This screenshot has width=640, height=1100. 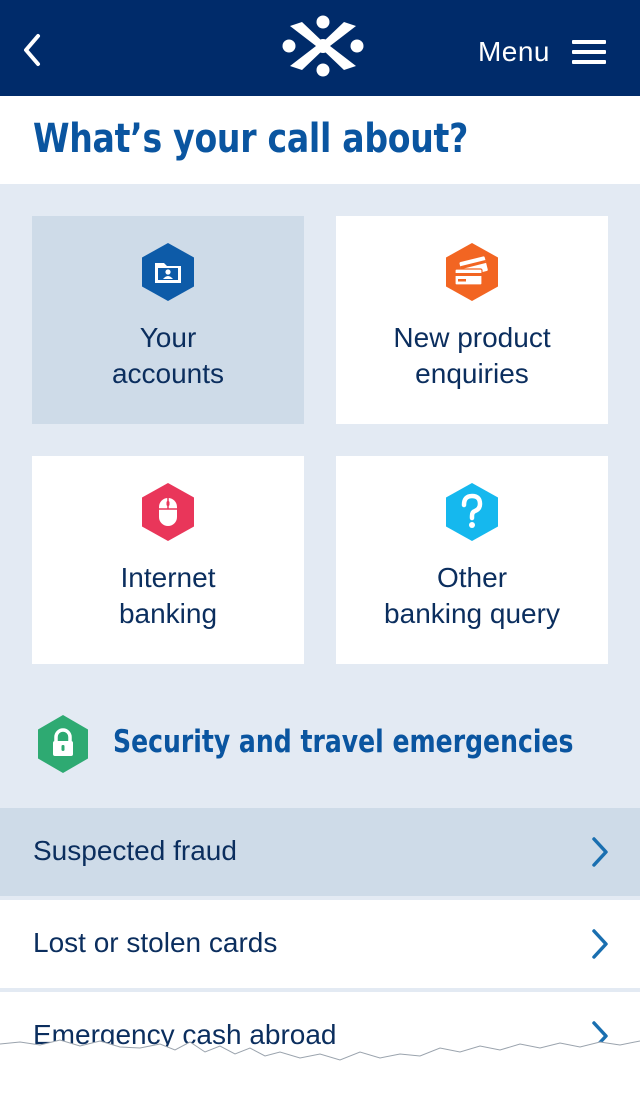 I want to click on app-header: Menu, so click(x=320, y=48).